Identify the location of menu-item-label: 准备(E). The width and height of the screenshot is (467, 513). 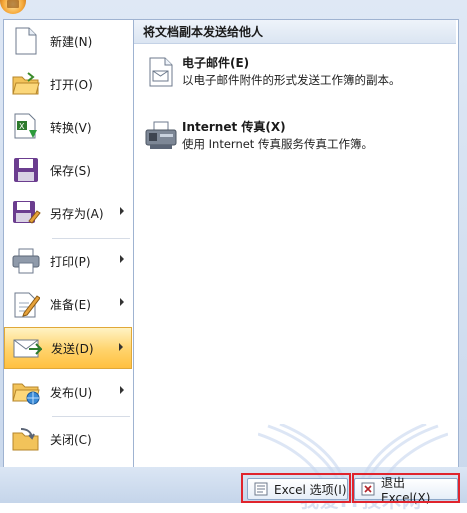
(70, 304).